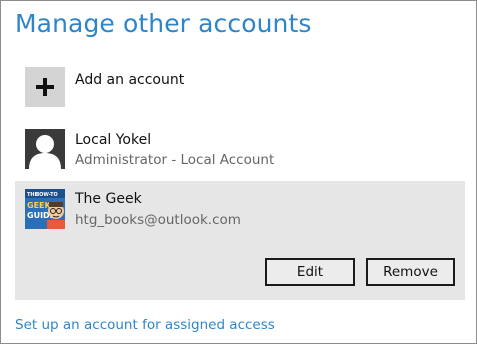 The width and height of the screenshot is (477, 344). I want to click on account-name: Local Yokel, so click(113, 140).